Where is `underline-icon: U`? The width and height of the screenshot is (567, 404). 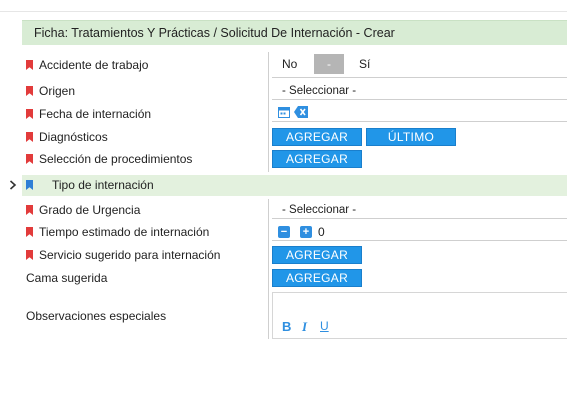 underline-icon: U is located at coordinates (324, 326).